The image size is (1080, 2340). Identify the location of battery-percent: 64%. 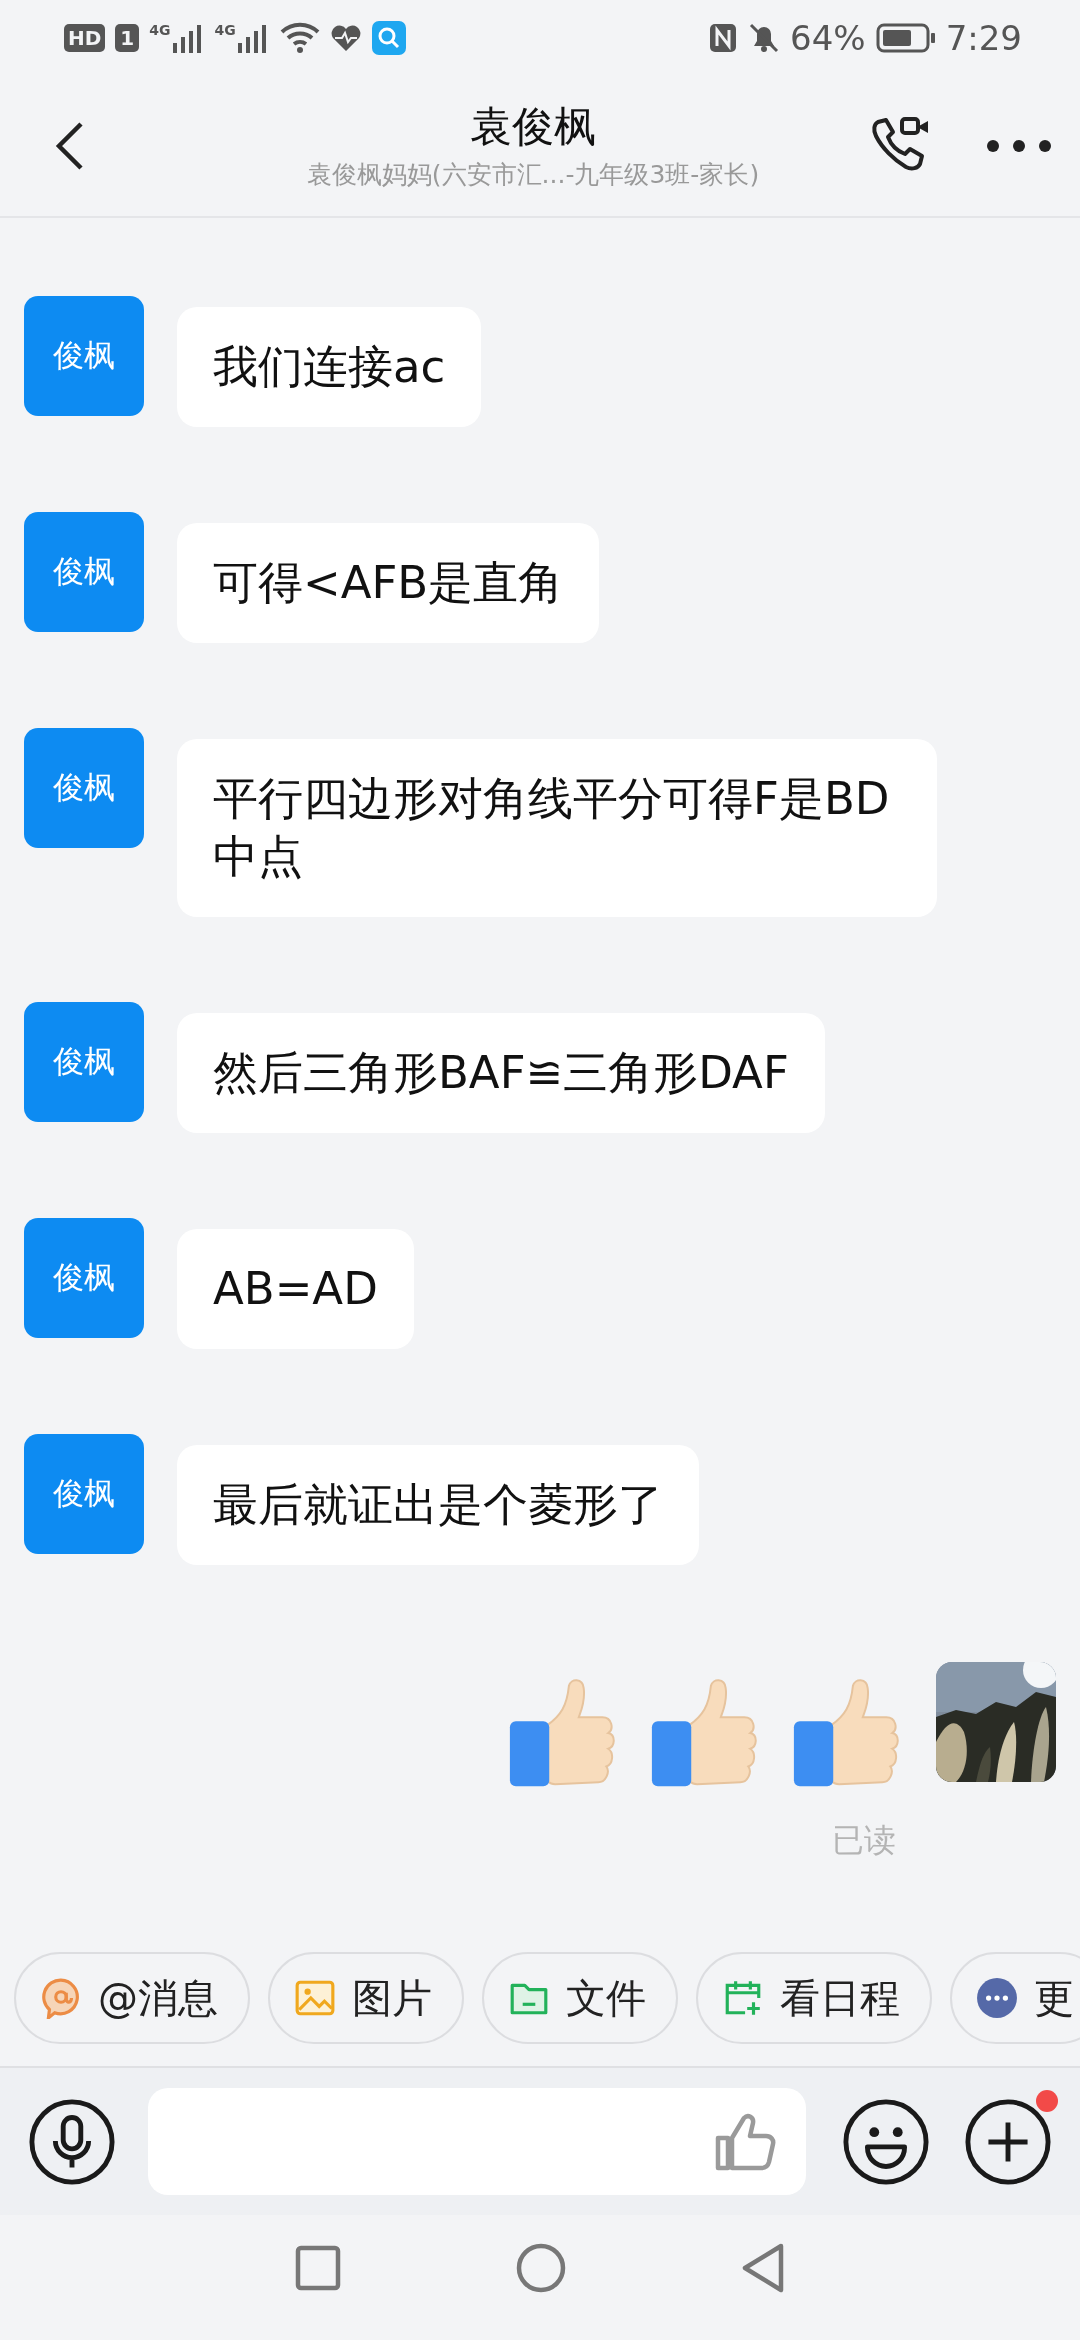
(828, 37).